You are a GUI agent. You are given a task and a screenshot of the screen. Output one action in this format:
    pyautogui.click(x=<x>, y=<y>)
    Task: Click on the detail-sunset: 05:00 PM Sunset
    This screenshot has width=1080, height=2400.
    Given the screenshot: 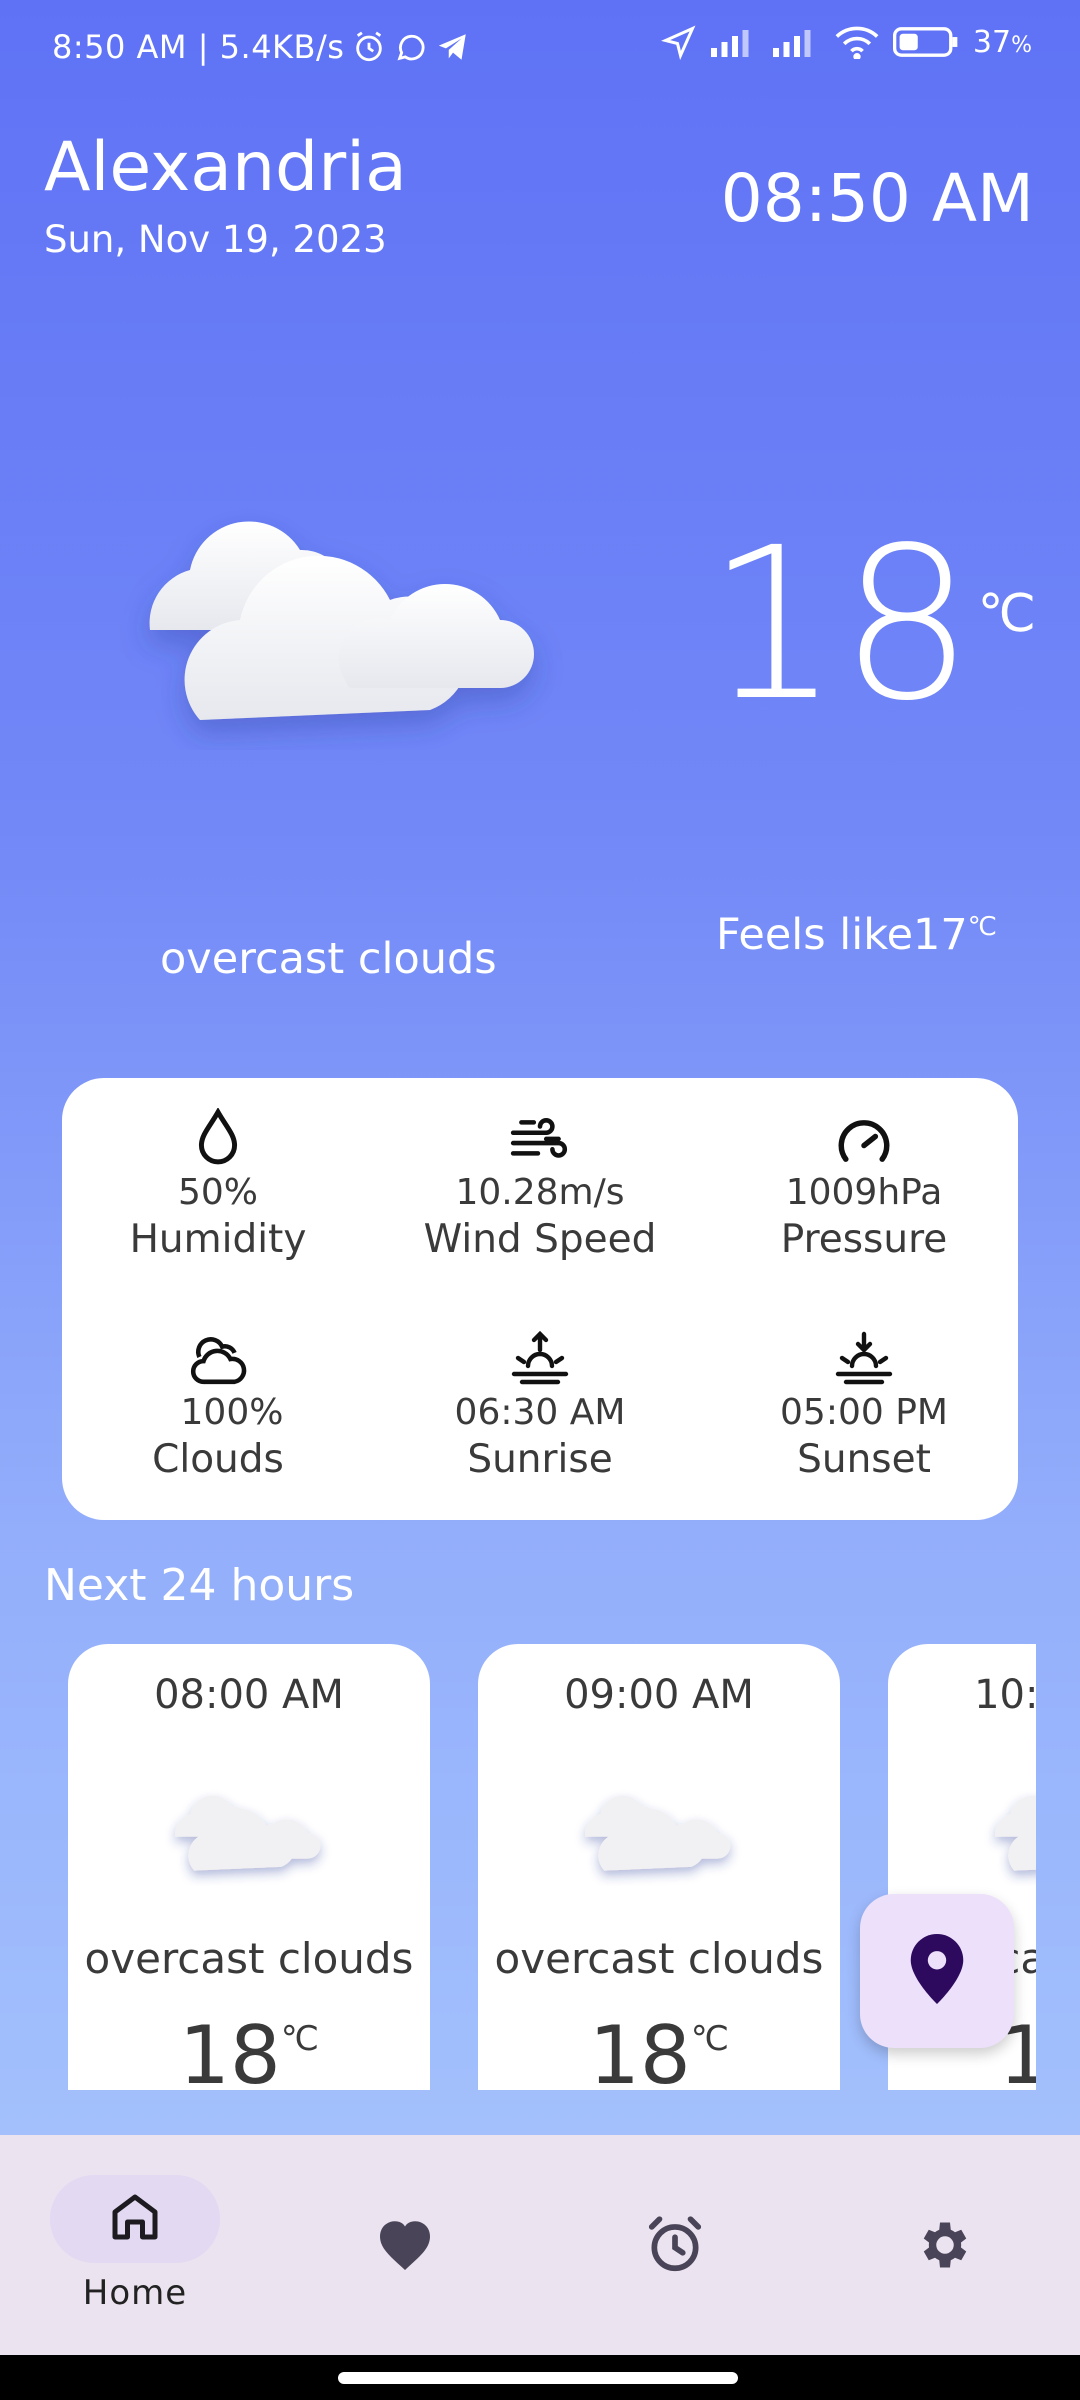 What is the action you would take?
    pyautogui.click(x=864, y=1401)
    